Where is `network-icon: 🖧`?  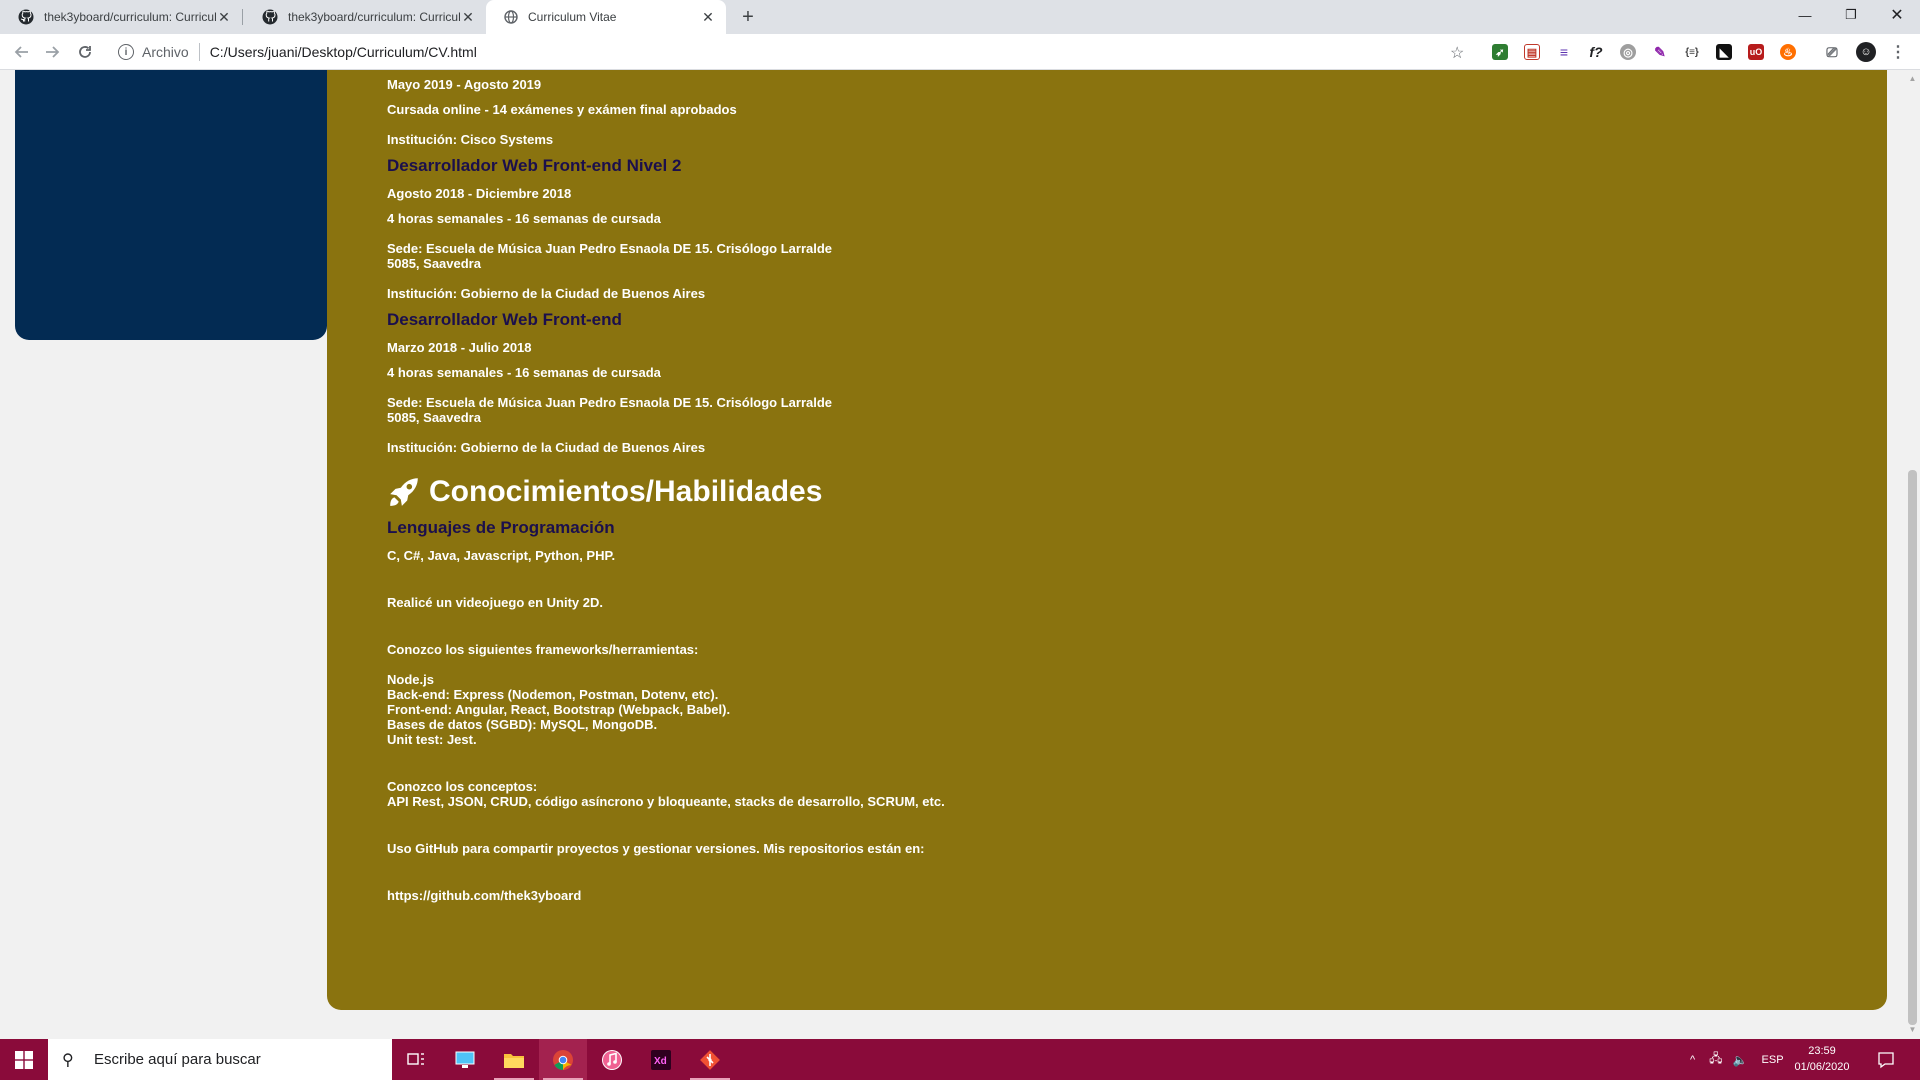
network-icon: 🖧 is located at coordinates (1715, 1059).